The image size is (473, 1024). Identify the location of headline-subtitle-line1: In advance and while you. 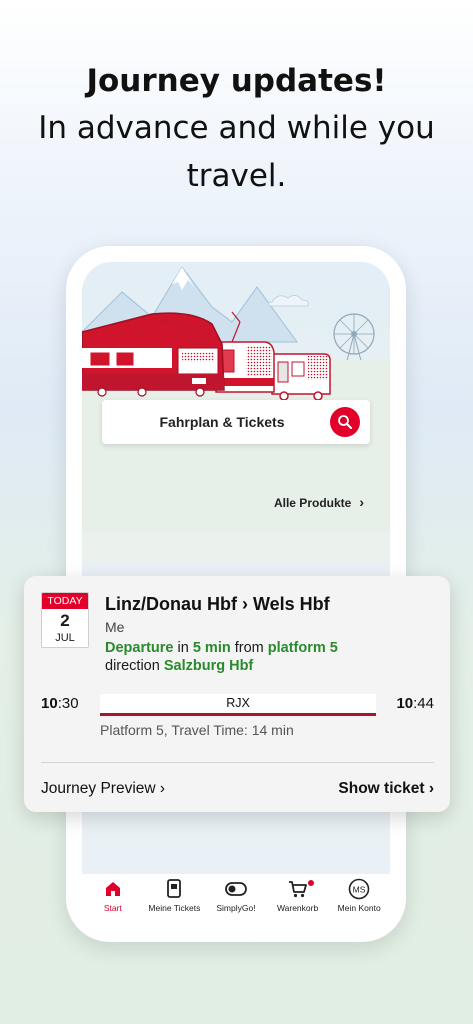
(236, 128).